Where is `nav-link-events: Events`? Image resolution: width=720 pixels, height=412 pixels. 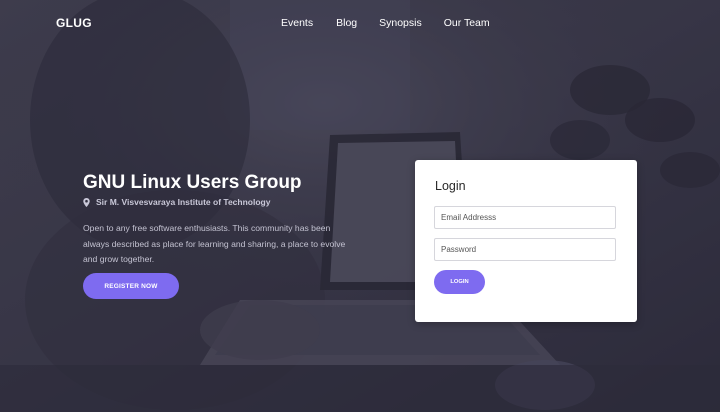
nav-link-events: Events is located at coordinates (297, 23).